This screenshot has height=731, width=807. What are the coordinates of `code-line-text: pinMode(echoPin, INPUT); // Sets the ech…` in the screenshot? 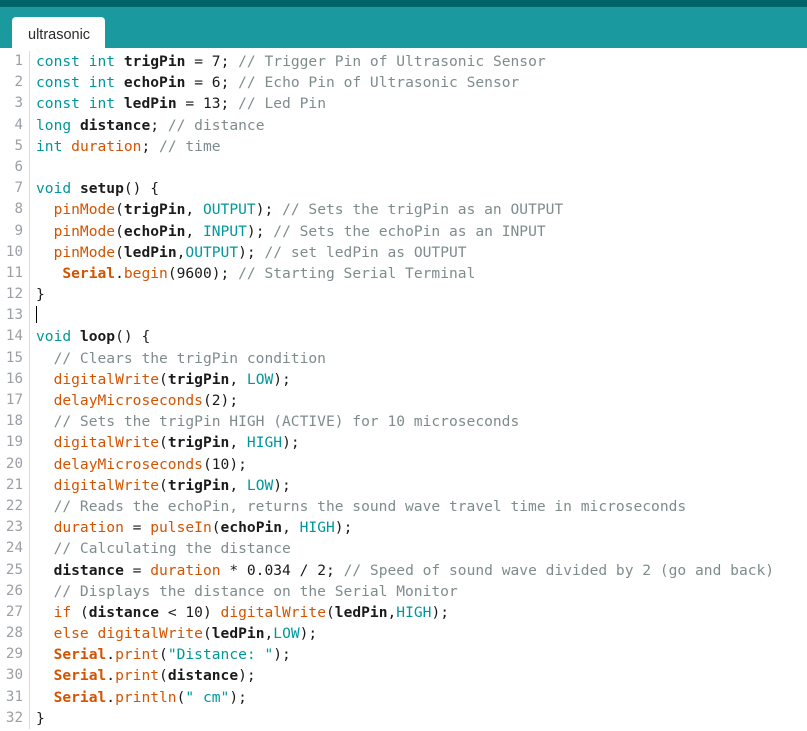 It's located at (418, 231).